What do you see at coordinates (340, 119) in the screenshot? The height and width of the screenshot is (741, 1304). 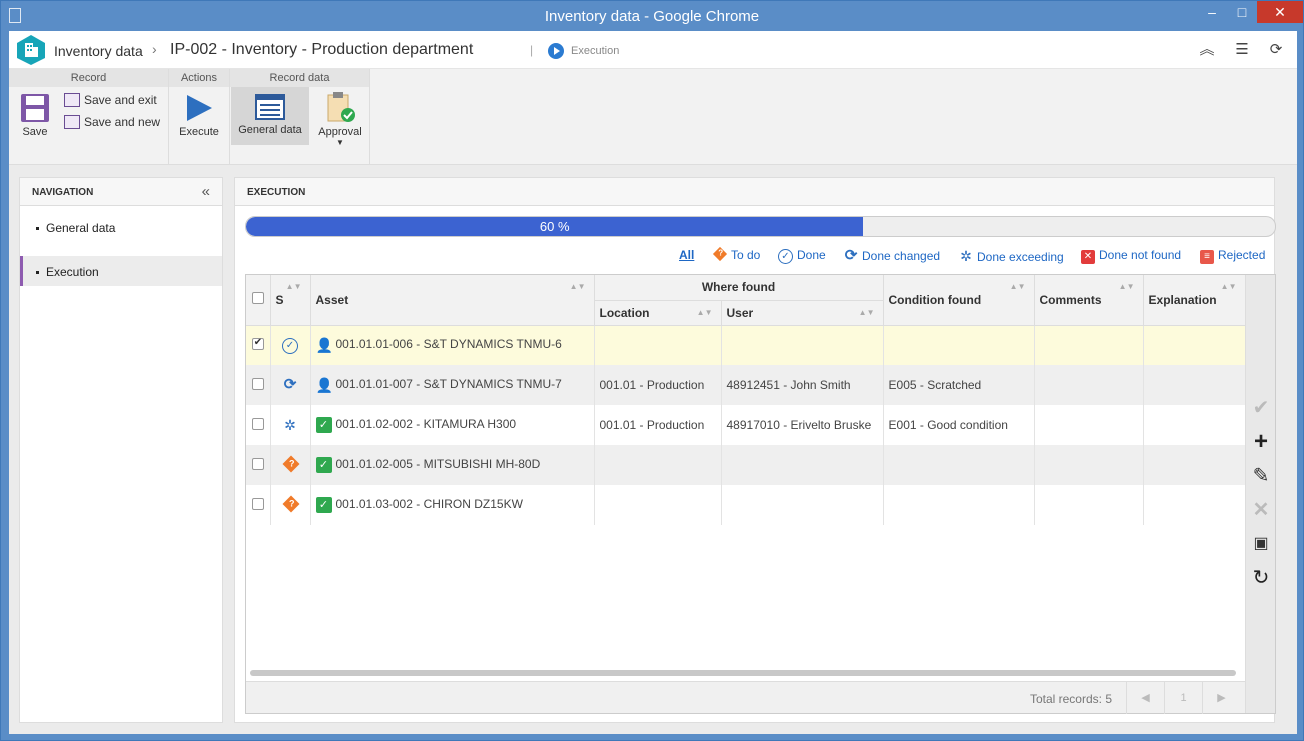 I see `approval-button: Approval ▼` at bounding box center [340, 119].